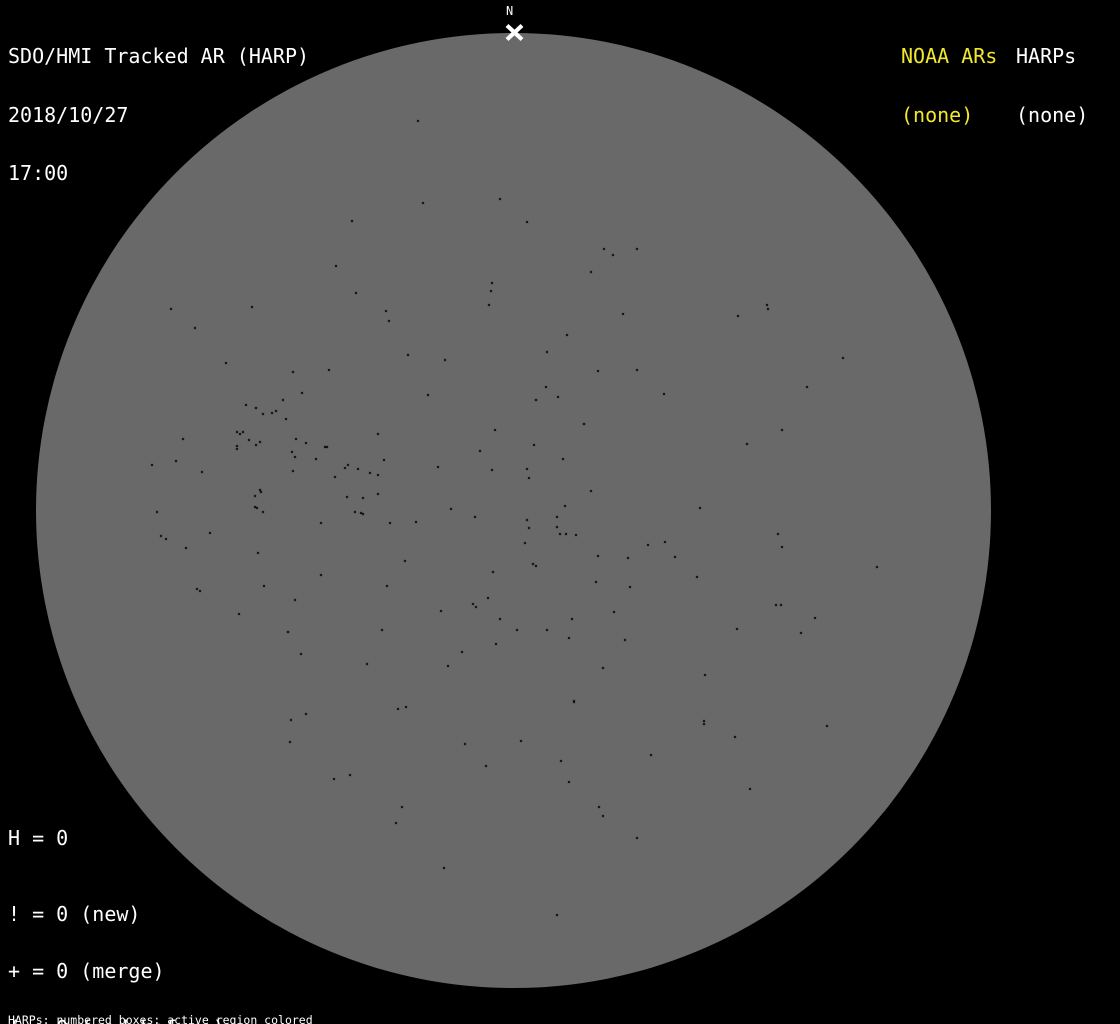  Describe the element at coordinates (1052, 86) in the screenshot. I see `harps-status: HARPs (none)` at that location.